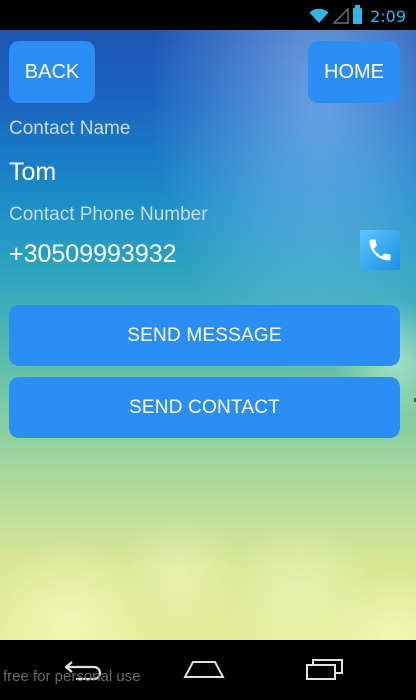 The height and width of the screenshot is (700, 416). What do you see at coordinates (33, 172) in the screenshot?
I see `contact-name-value: Tom` at bounding box center [33, 172].